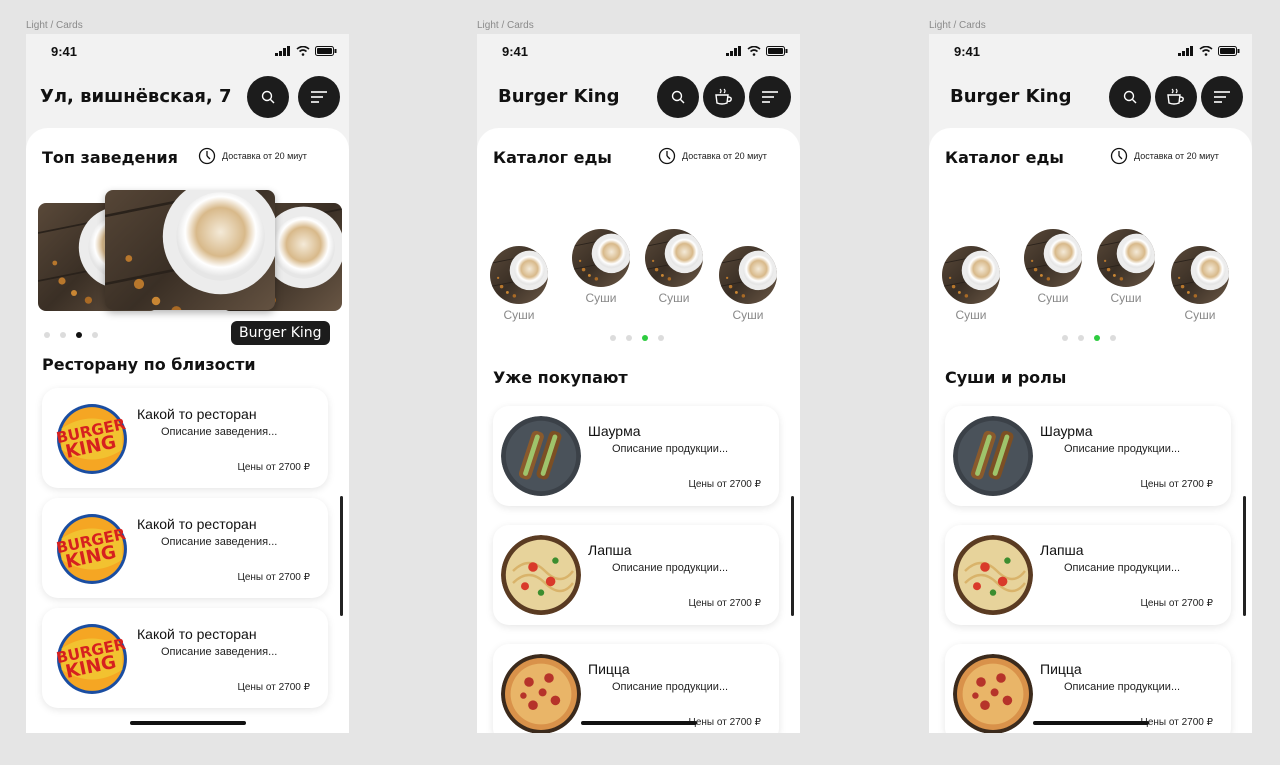  I want to click on delivery-info: Доставка от 20 миут, so click(712, 156).